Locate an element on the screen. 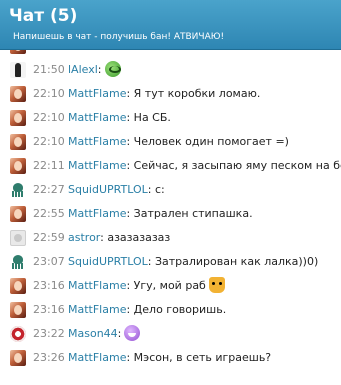 The image size is (341, 385). message-author: MattFlame: Я тут коробки ломаю. is located at coordinates (164, 94).